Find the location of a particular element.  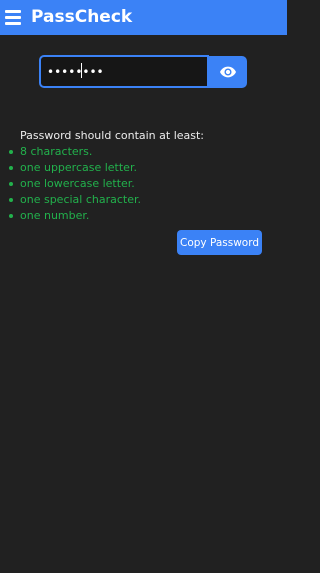

requirement-item: one uppercase letter. is located at coordinates (70, 169).